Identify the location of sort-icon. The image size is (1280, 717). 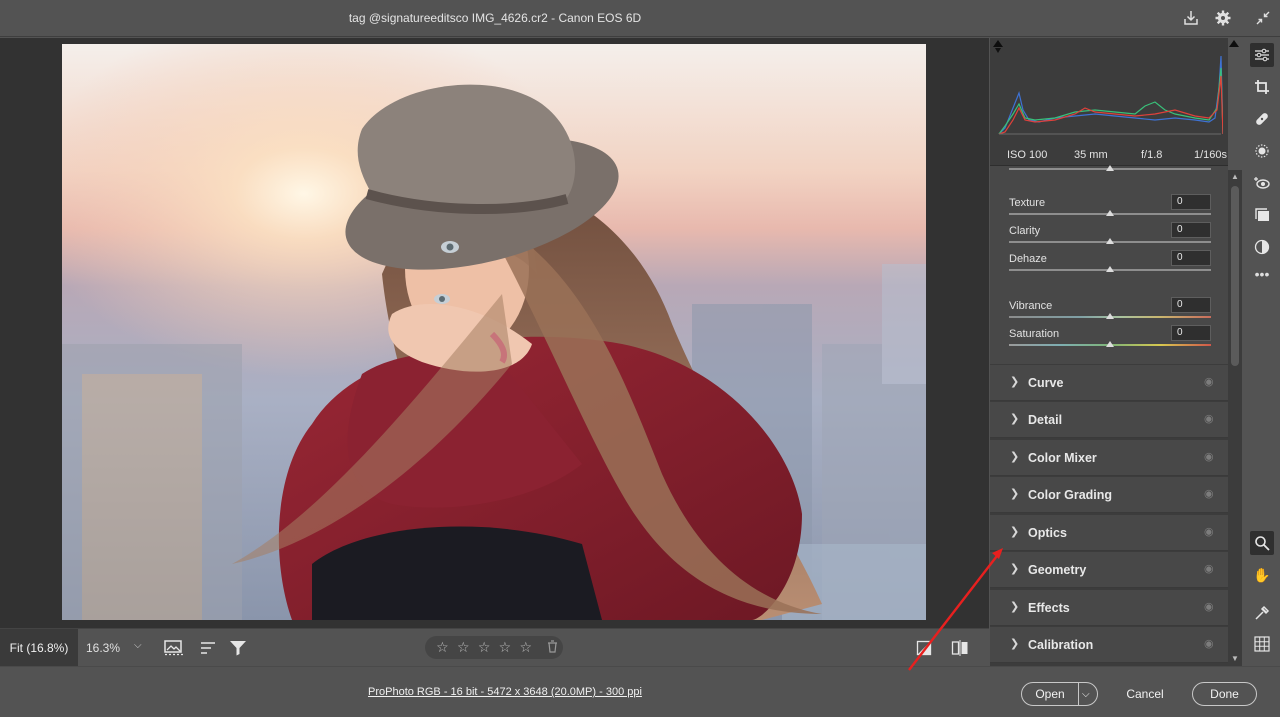
(208, 648).